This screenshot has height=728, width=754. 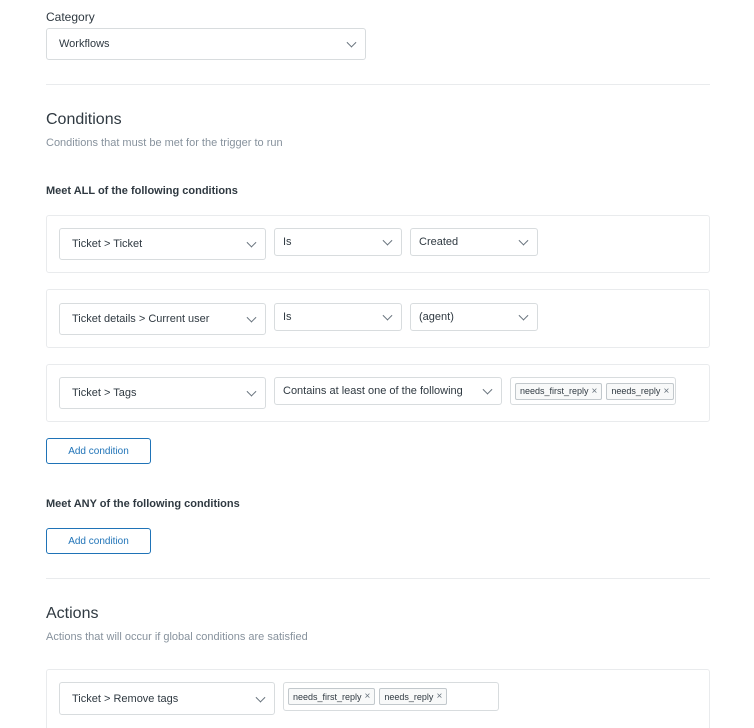 I want to click on condition-value: (agent), so click(x=436, y=317).